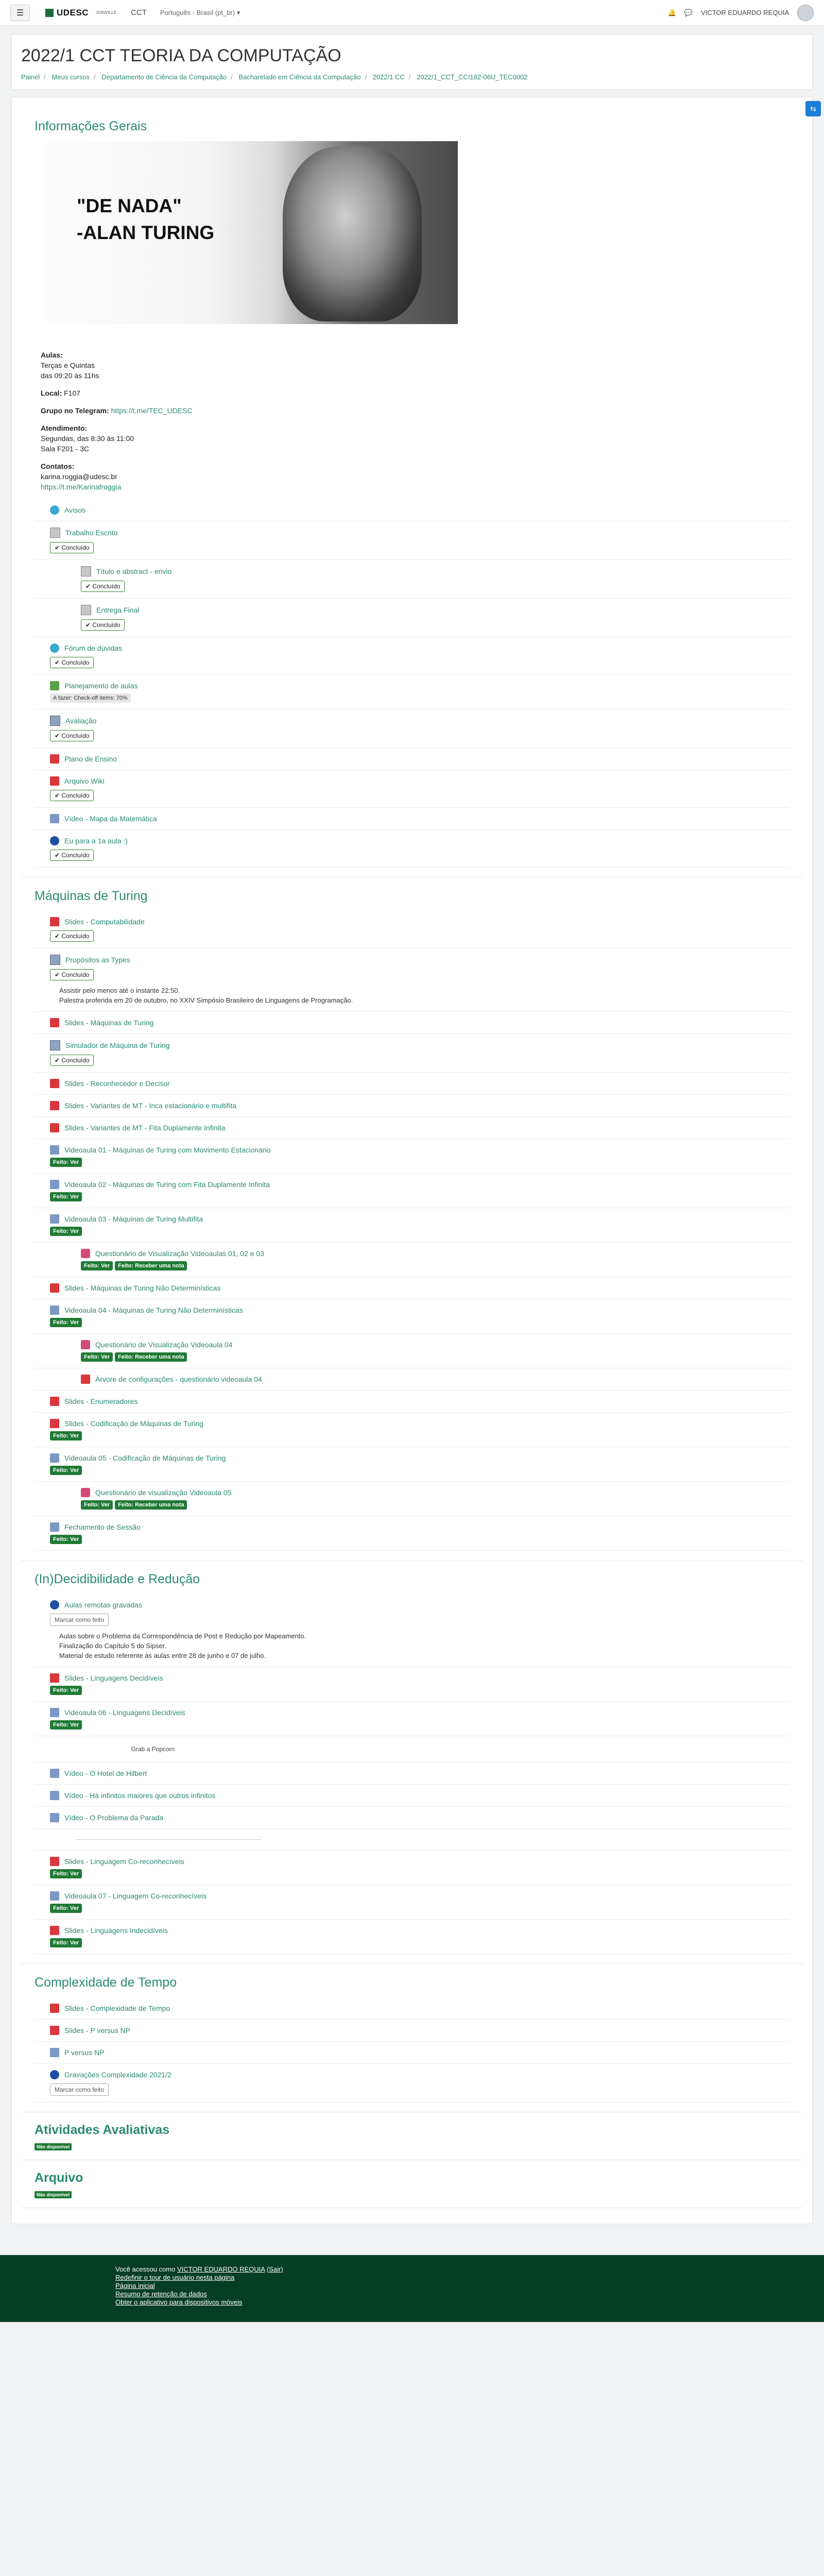 This screenshot has height=2576, width=824. I want to click on breadcrumb-item: 2022/1 CC, so click(389, 77).